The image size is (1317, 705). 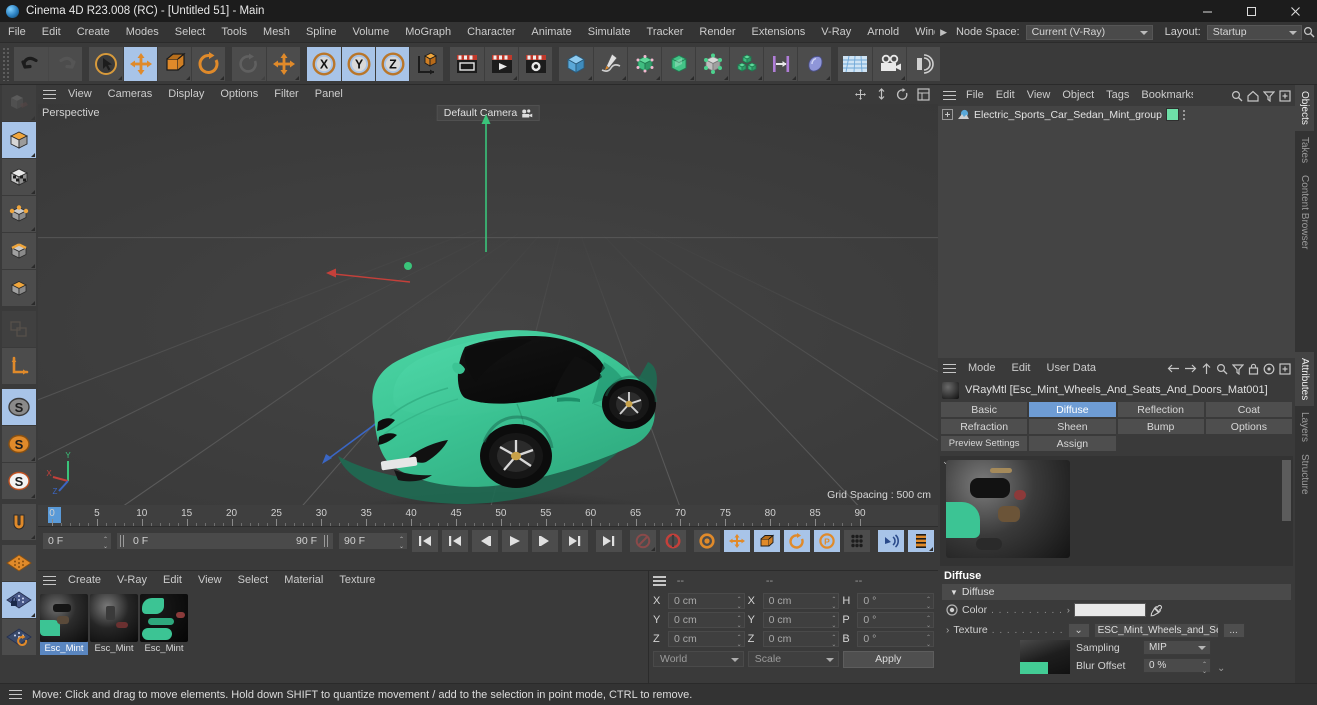 What do you see at coordinates (954, 592) in the screenshot?
I see `group-collapse-icon: ▼` at bounding box center [954, 592].